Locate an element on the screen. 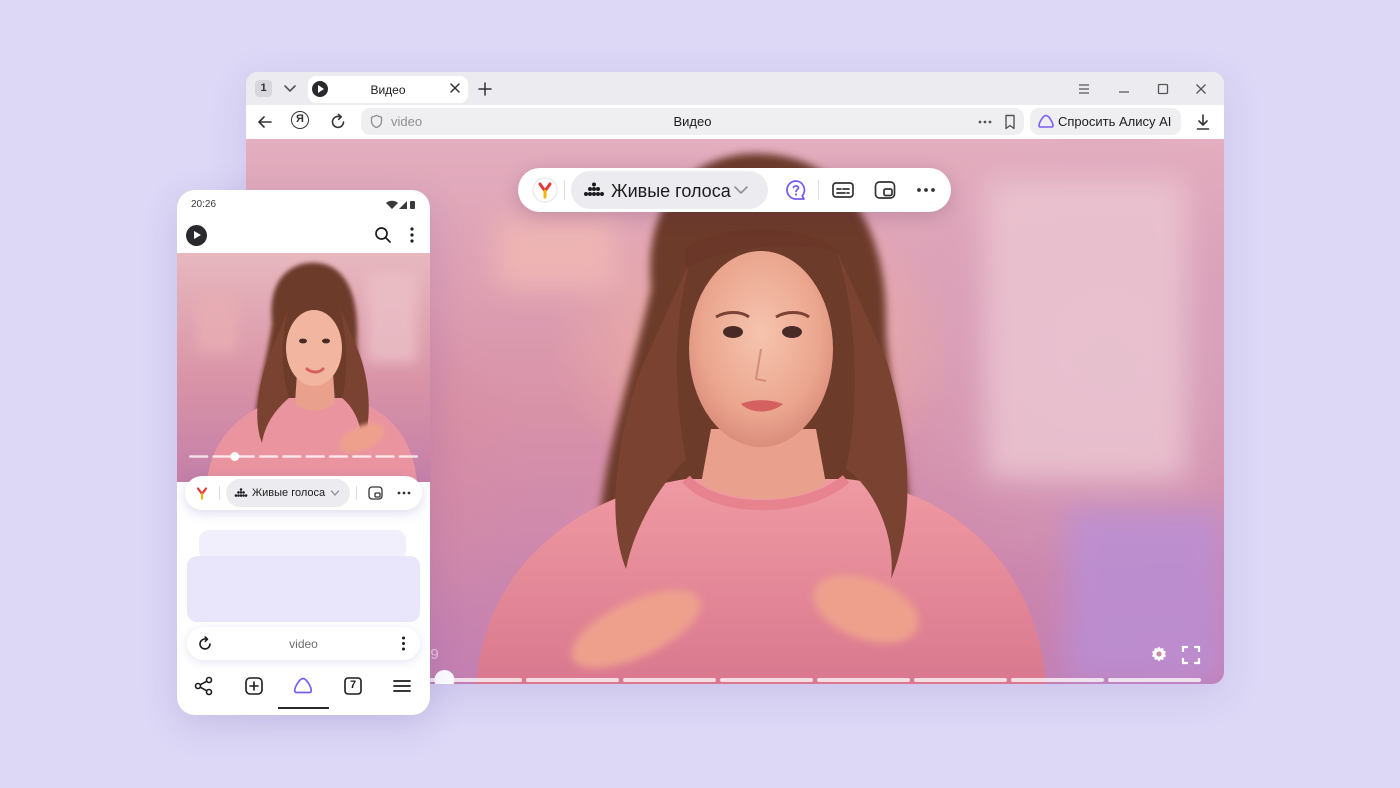  tab-video: Видео is located at coordinates (388, 89).